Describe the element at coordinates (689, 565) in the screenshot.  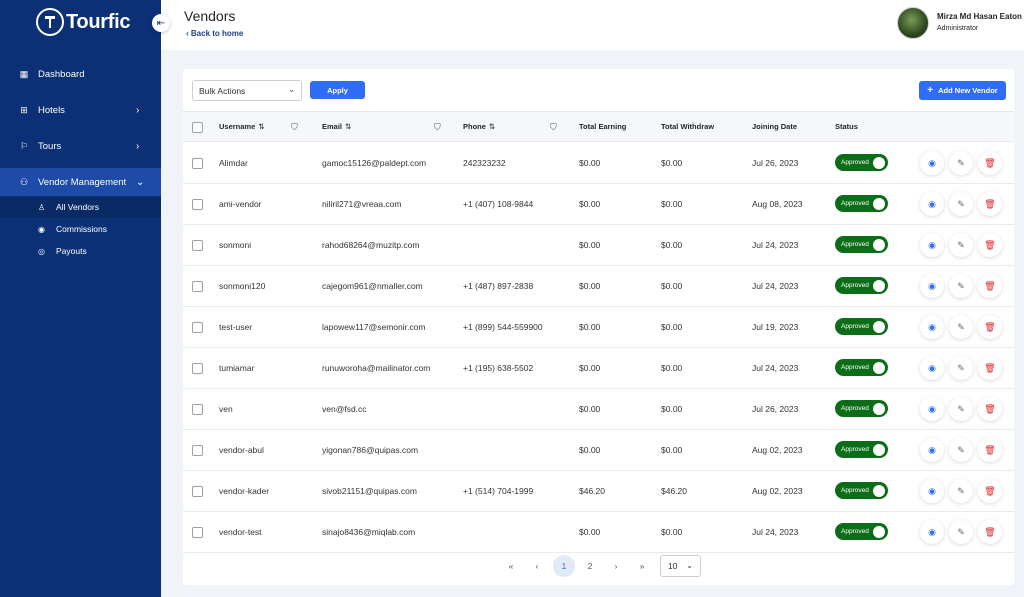
I see `chevron-down-icon: ⌄` at that location.